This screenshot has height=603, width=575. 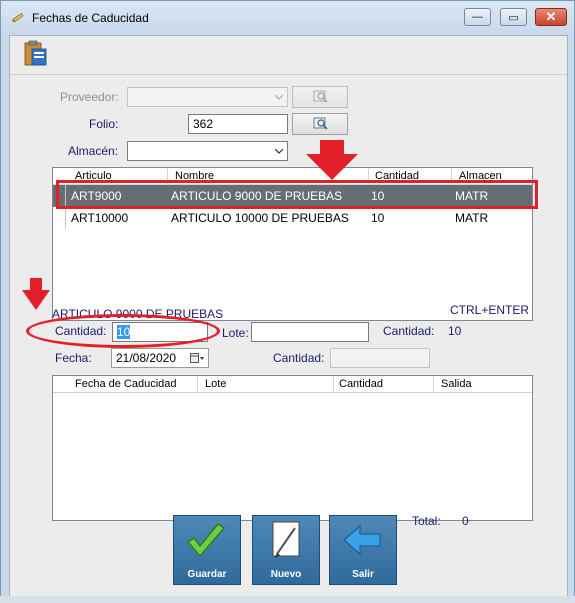 I want to click on maximize-icon: ▭, so click(x=513, y=17).